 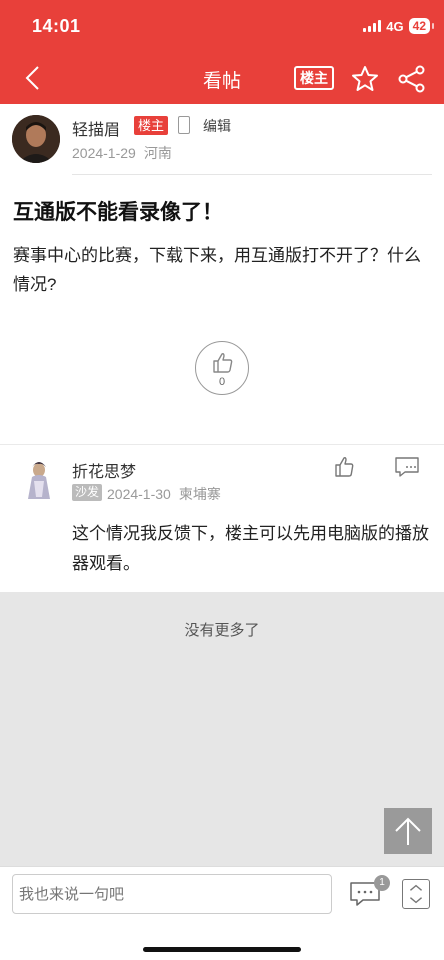 I want to click on owner-badge: 楼主, so click(x=151, y=125).